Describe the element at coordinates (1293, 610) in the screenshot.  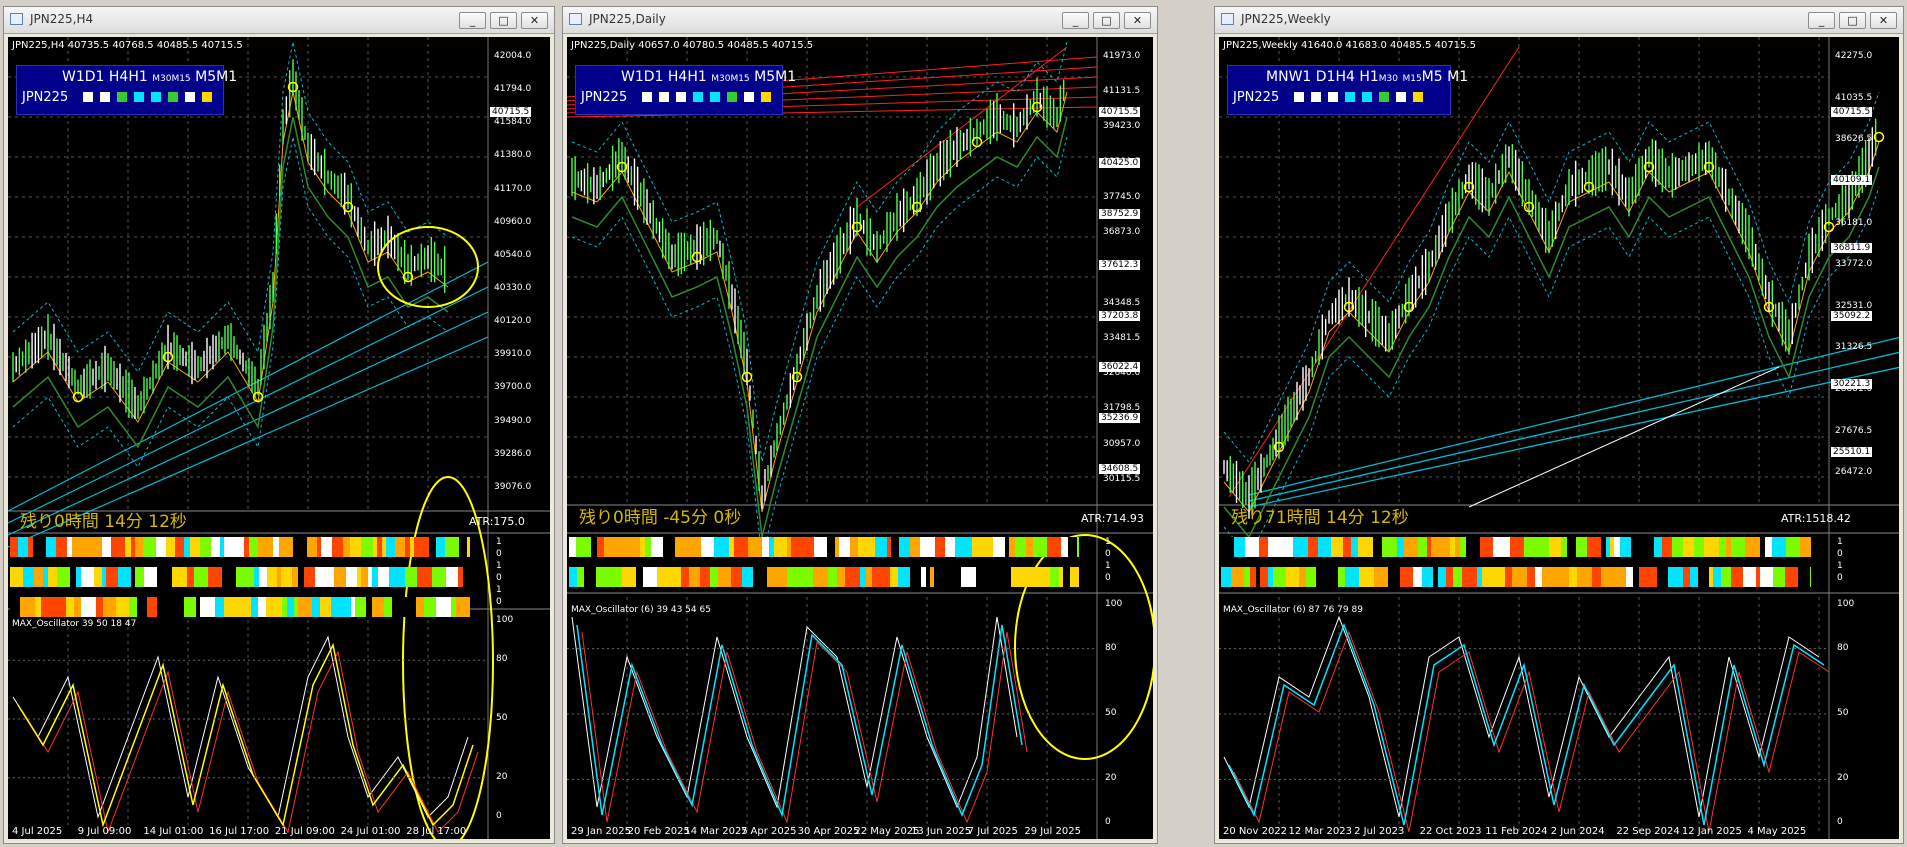
I see `oscillator-label: MAX_Oscillator (6) 87 76 79 89` at that location.